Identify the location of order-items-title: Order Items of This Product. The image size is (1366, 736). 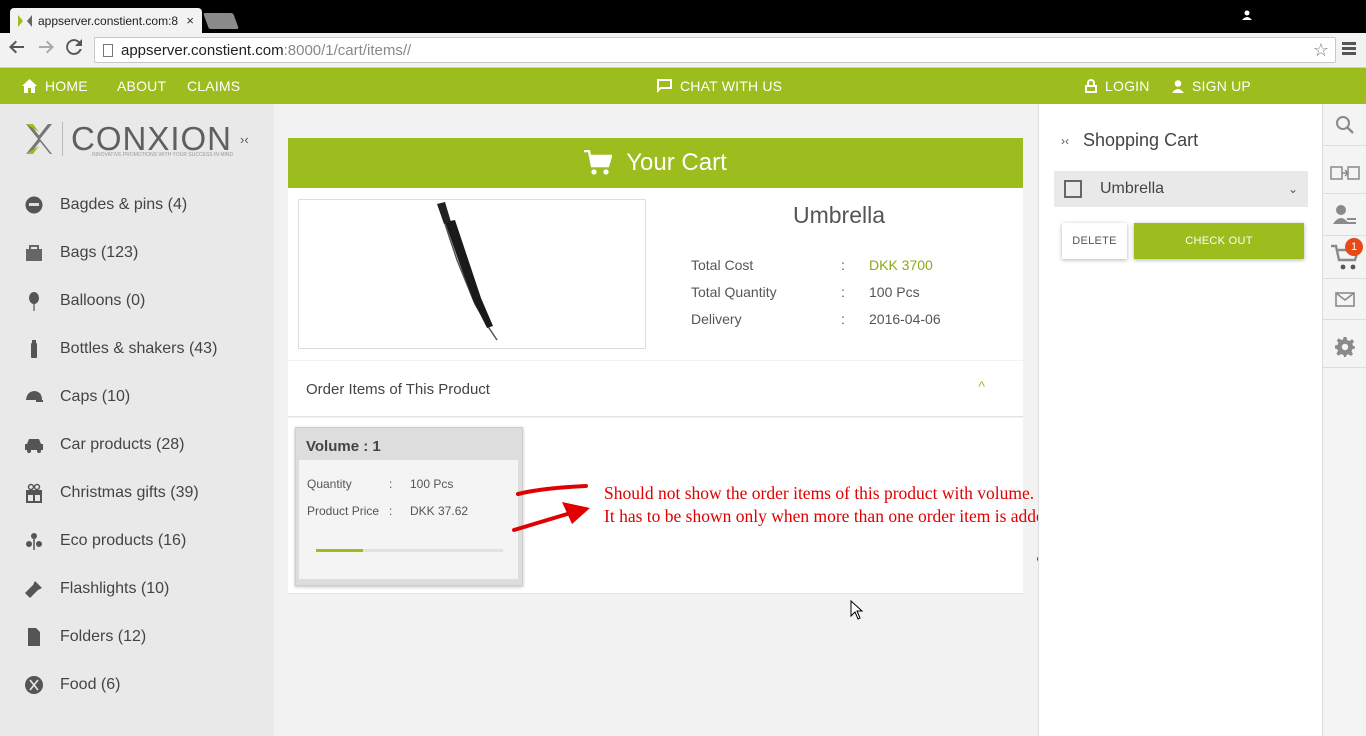
(398, 389).